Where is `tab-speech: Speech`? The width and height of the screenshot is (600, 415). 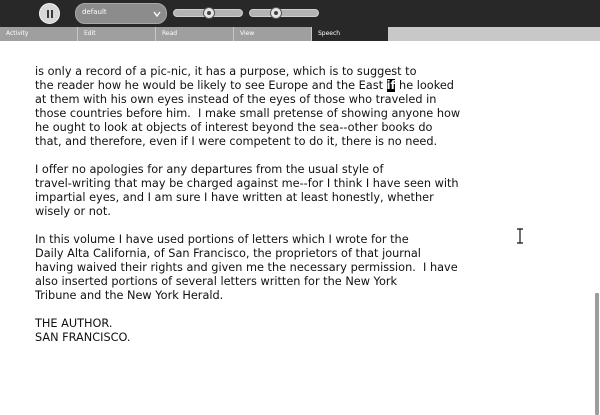
tab-speech: Speech is located at coordinates (350, 34).